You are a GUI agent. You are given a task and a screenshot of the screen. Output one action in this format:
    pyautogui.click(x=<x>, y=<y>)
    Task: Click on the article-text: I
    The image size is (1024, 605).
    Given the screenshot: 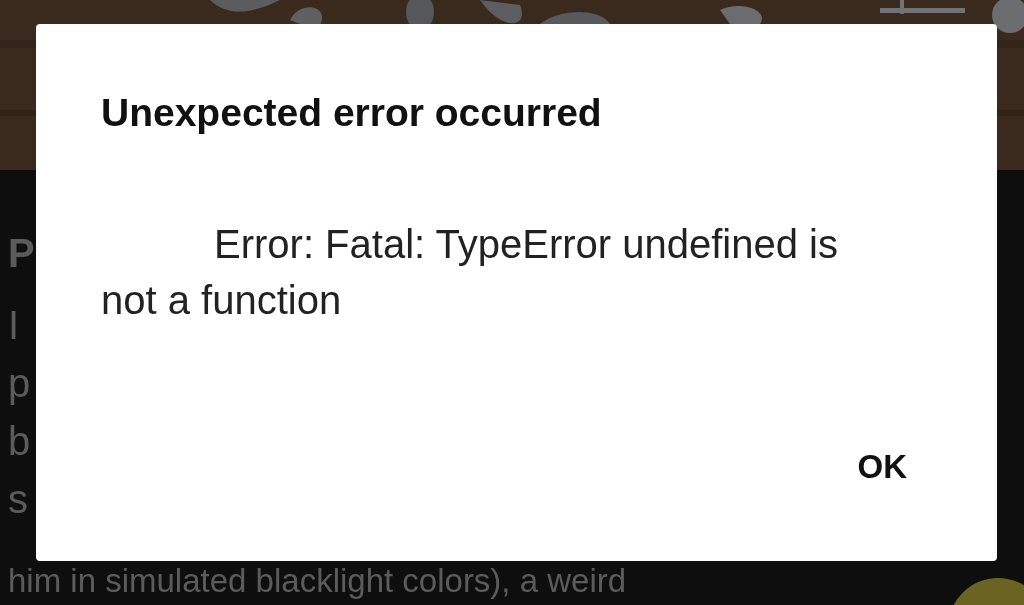 What is the action you would take?
    pyautogui.click(x=14, y=325)
    